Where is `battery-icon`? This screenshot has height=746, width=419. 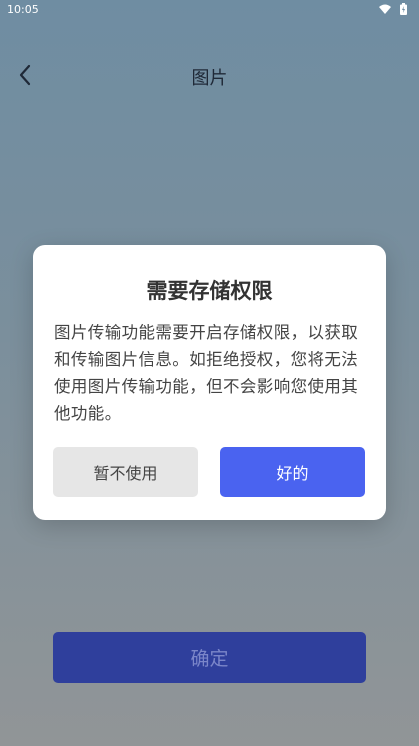 battery-icon is located at coordinates (403, 9).